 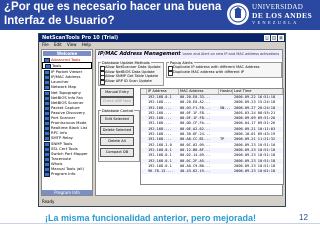 I want to click on menu-help: Help, so click(x=86, y=44).